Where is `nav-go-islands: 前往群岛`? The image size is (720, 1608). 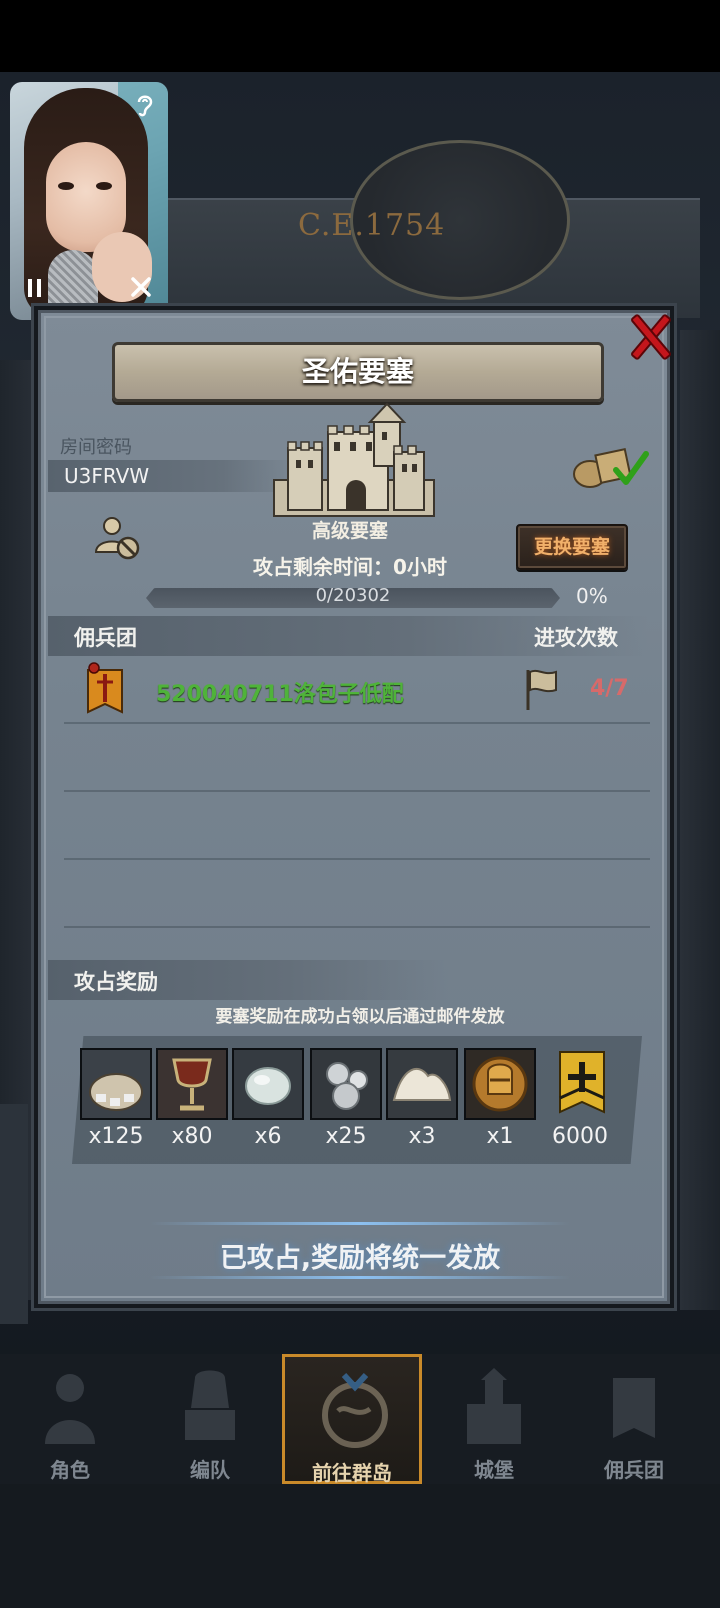
nav-go-islands: 前往群岛 is located at coordinates (352, 1419).